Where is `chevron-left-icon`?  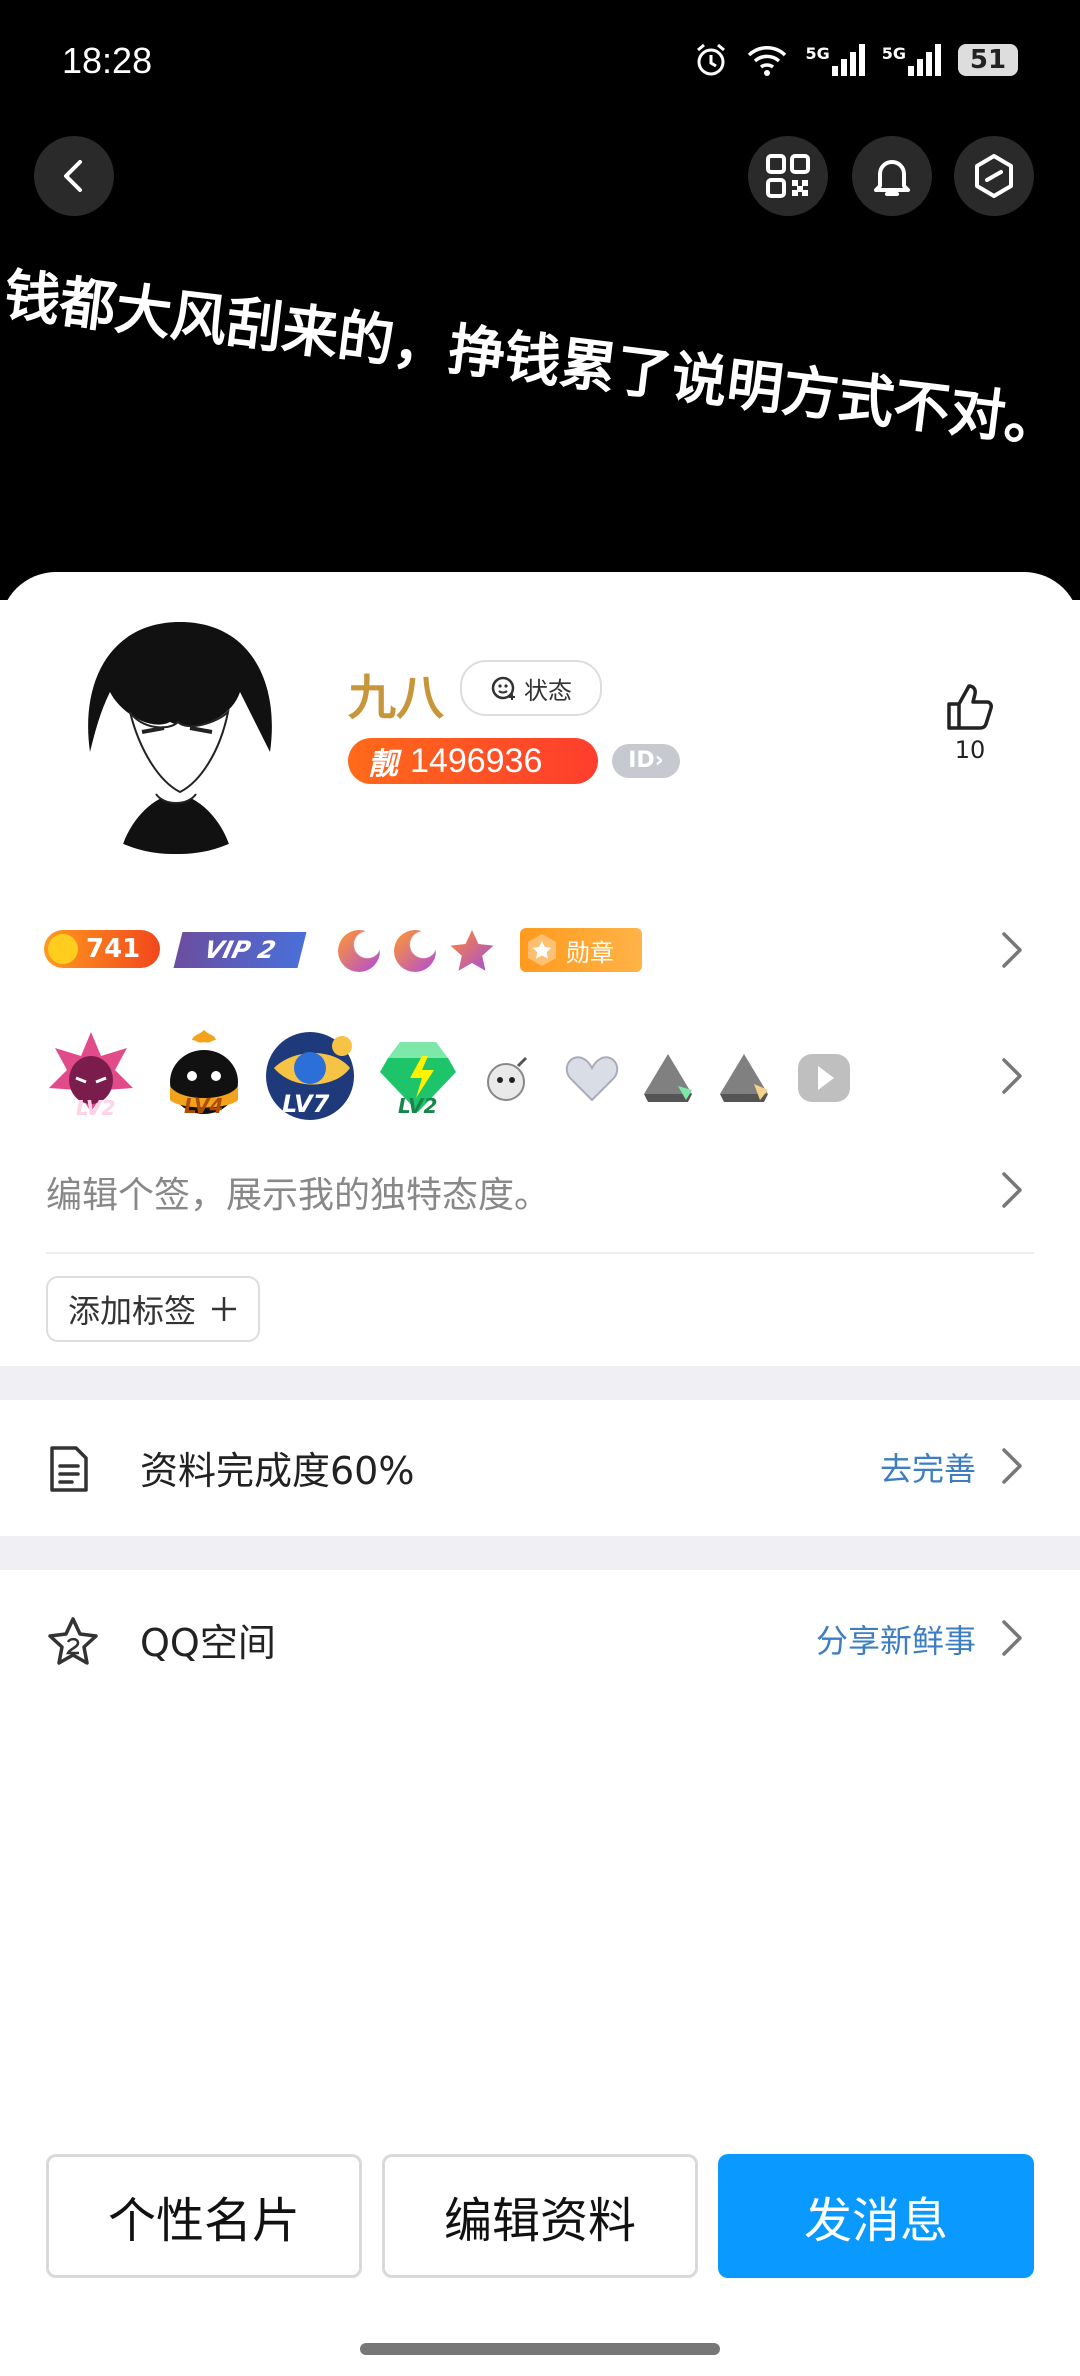
chevron-left-icon is located at coordinates (73, 176).